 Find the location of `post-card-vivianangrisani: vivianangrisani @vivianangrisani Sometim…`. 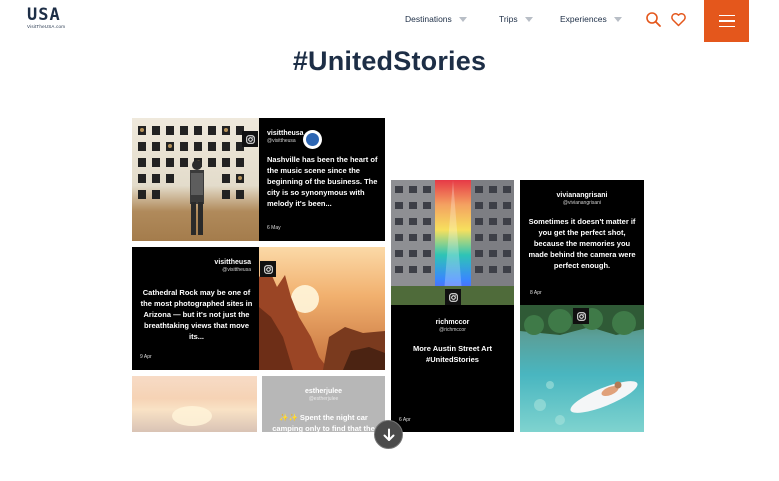

post-card-vivianangrisani: vivianangrisani @vivianangrisani Sometim… is located at coordinates (582, 242).